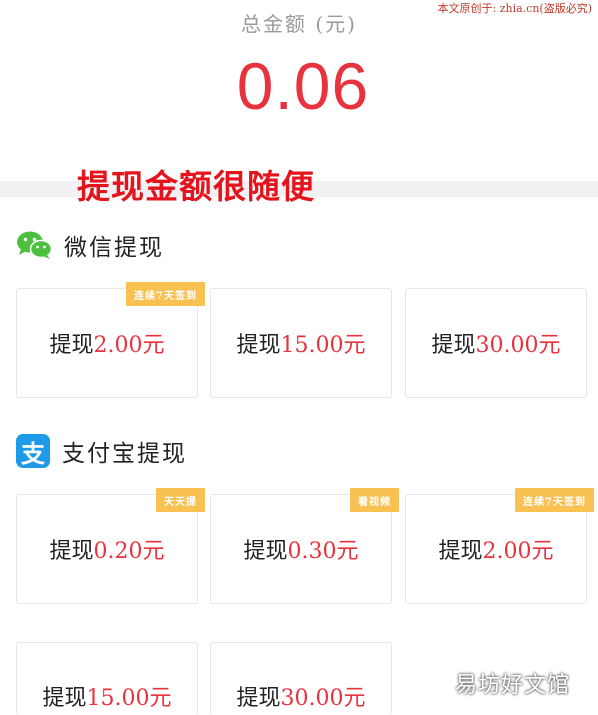  I want to click on wechat-withdraw-option-2: 提现15.00元, so click(301, 343).